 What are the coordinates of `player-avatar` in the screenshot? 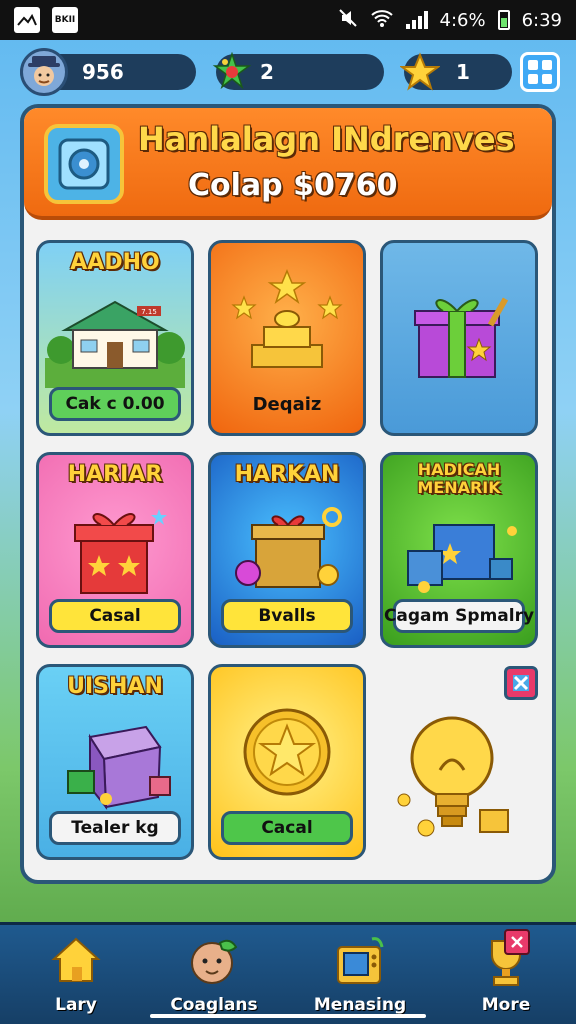 It's located at (44, 72).